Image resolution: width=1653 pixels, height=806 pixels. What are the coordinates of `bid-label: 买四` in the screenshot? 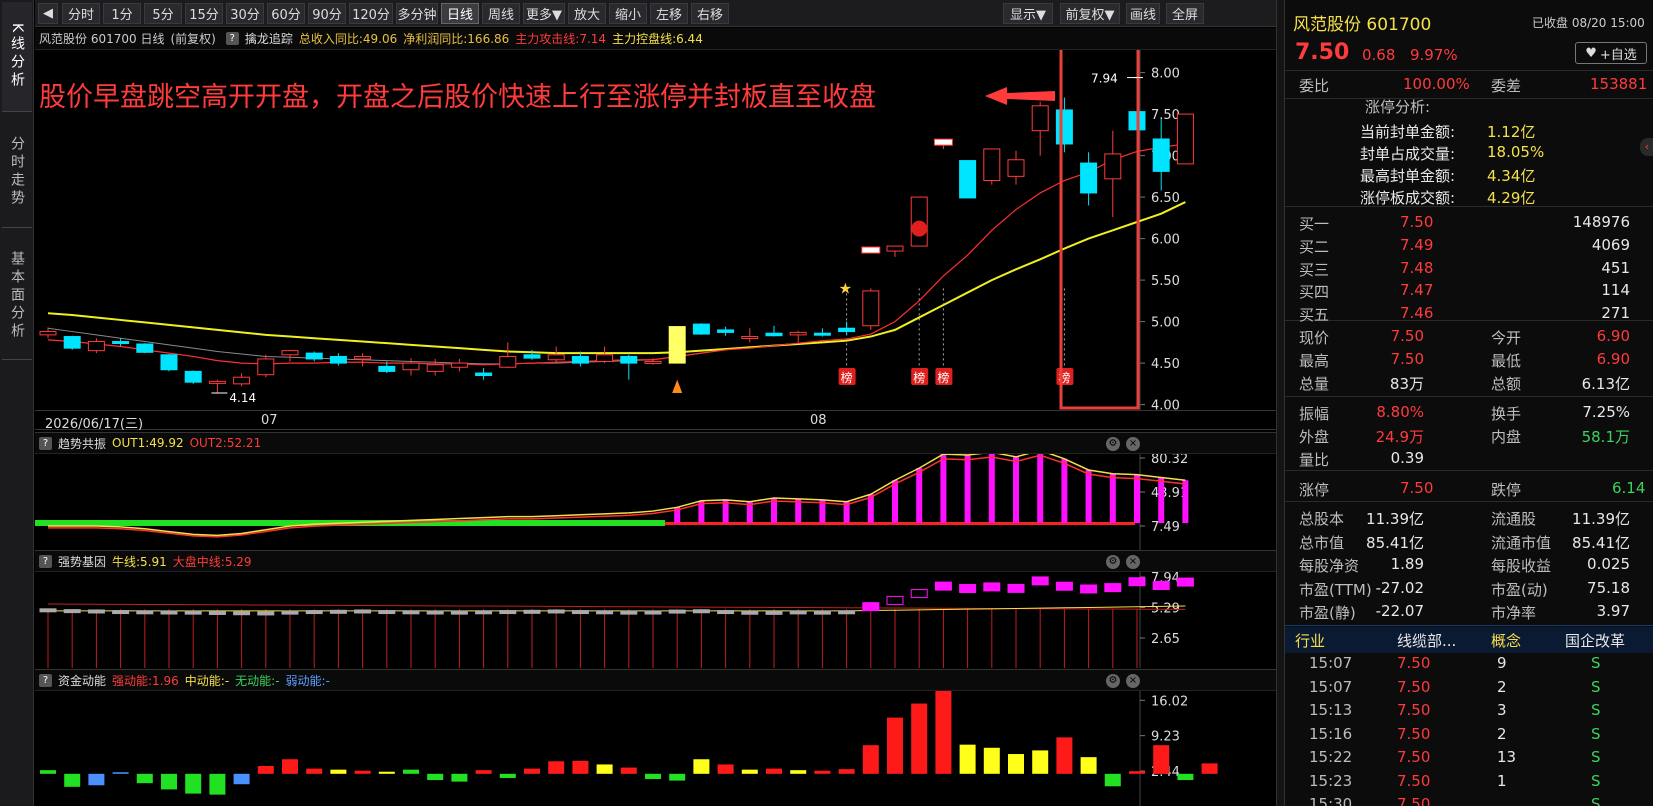 It's located at (1314, 292).